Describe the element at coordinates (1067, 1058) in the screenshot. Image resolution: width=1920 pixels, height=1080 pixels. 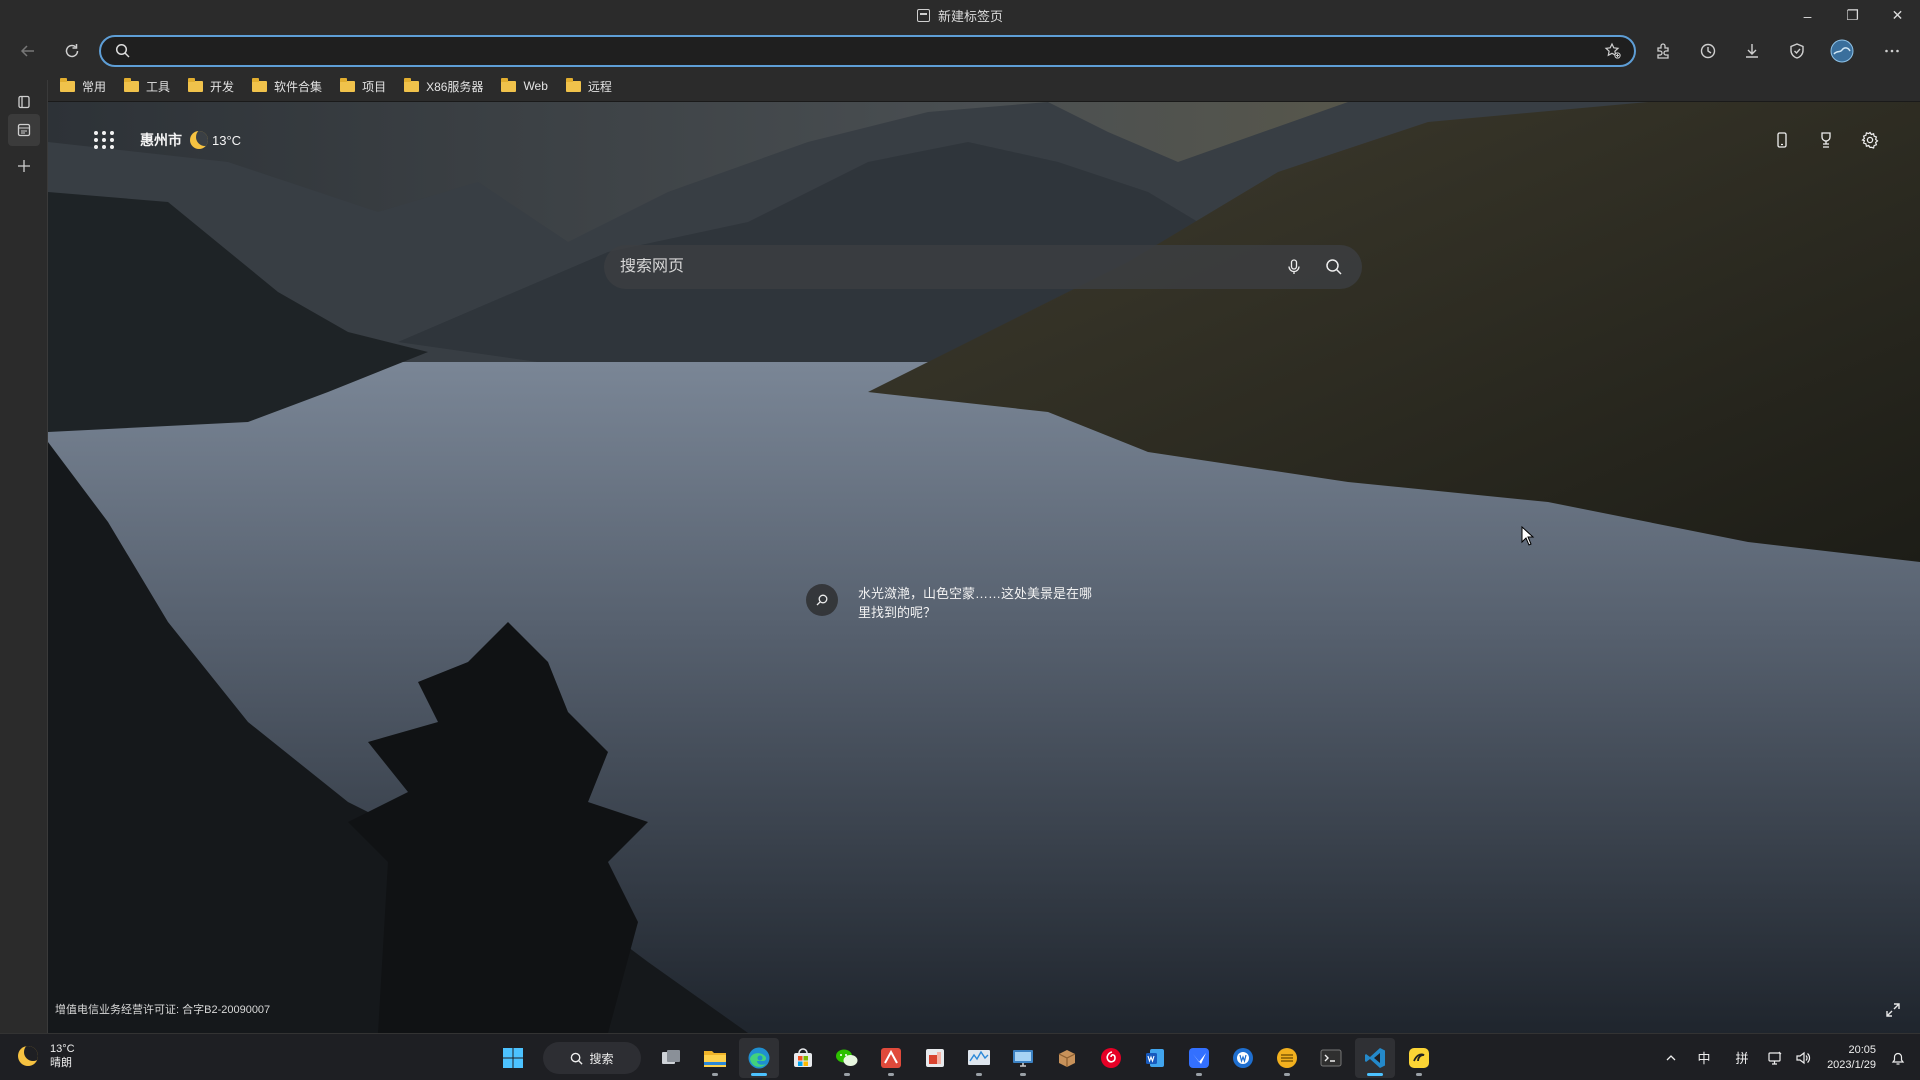
I see `taskbar-app-package` at that location.